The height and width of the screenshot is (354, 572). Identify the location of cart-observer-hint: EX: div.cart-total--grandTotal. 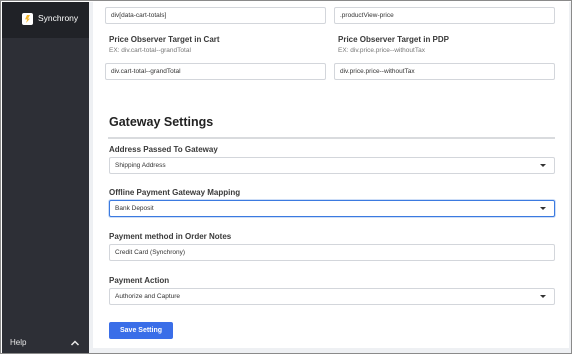
(150, 50).